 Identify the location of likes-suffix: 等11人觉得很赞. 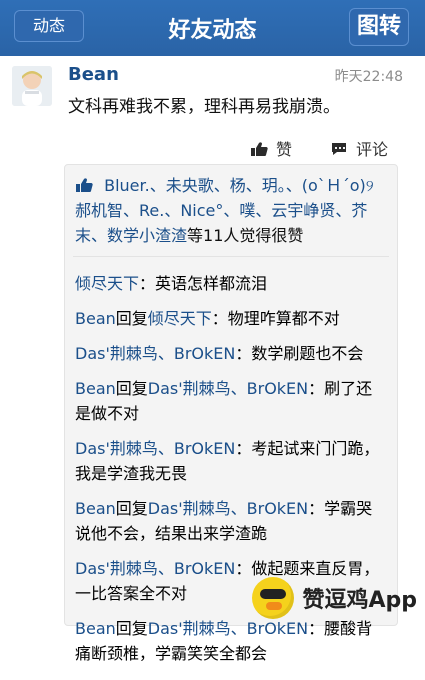
(245, 235).